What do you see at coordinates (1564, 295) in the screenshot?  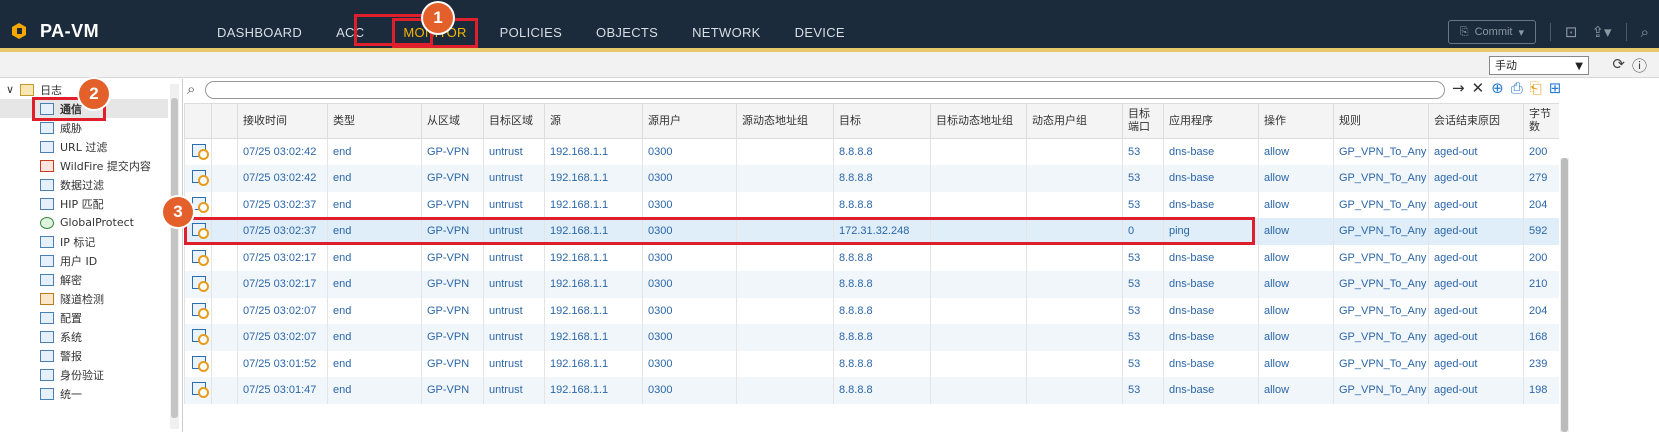 I see `table-scrollbar` at bounding box center [1564, 295].